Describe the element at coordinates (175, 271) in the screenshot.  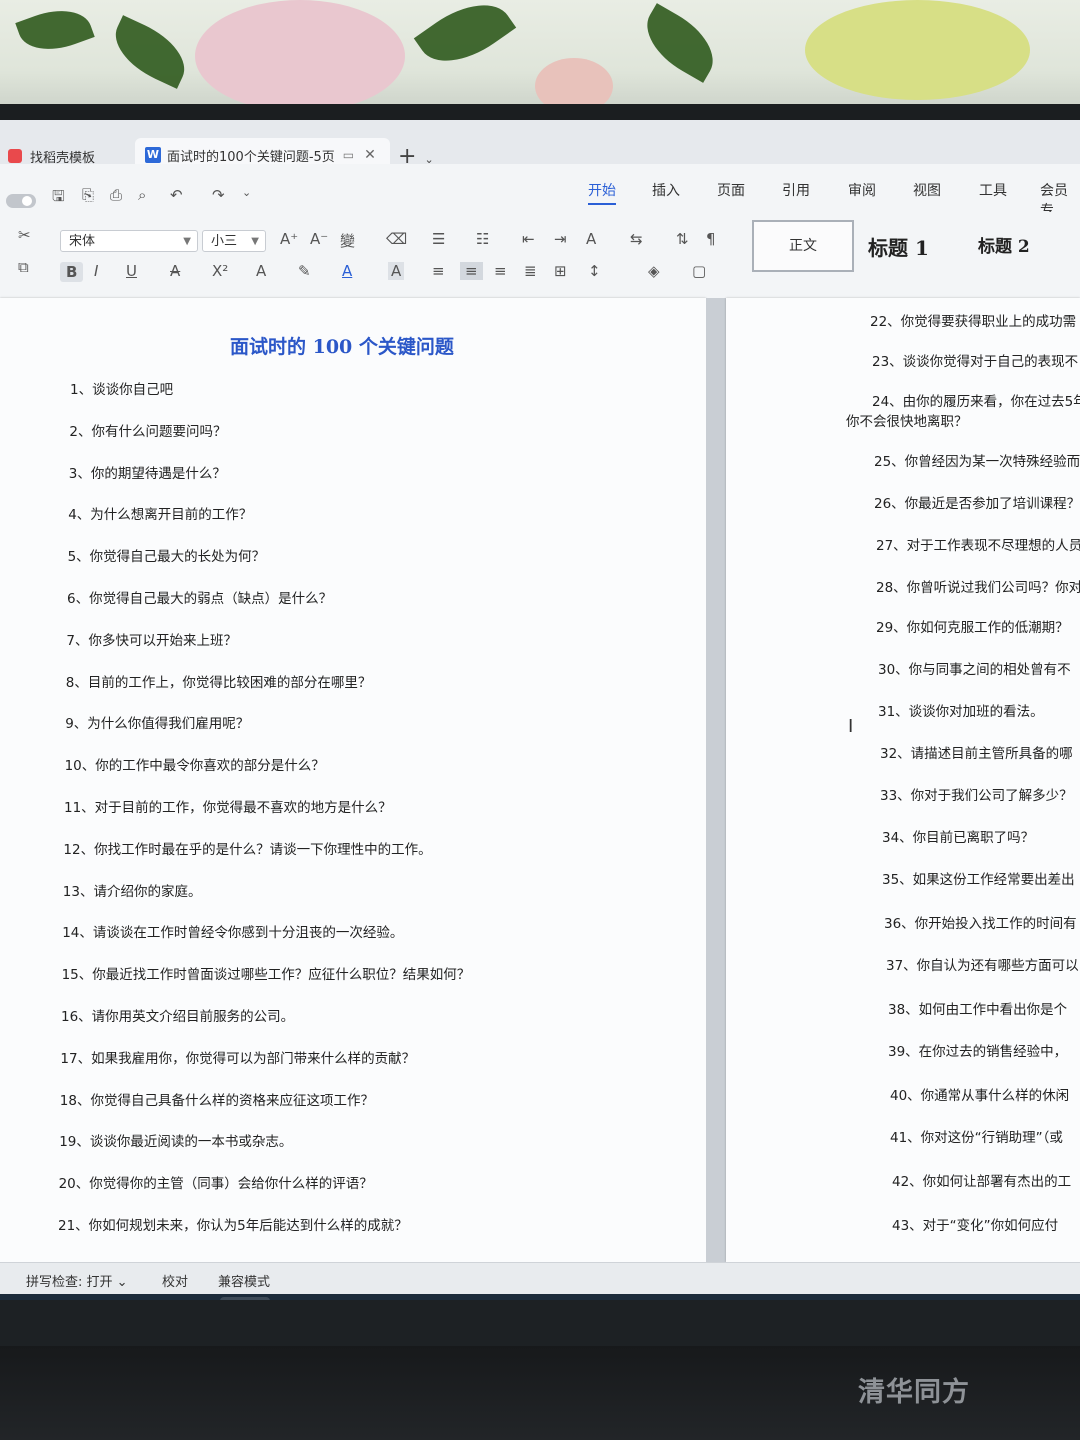
I see `strikethrough-button: A` at that location.